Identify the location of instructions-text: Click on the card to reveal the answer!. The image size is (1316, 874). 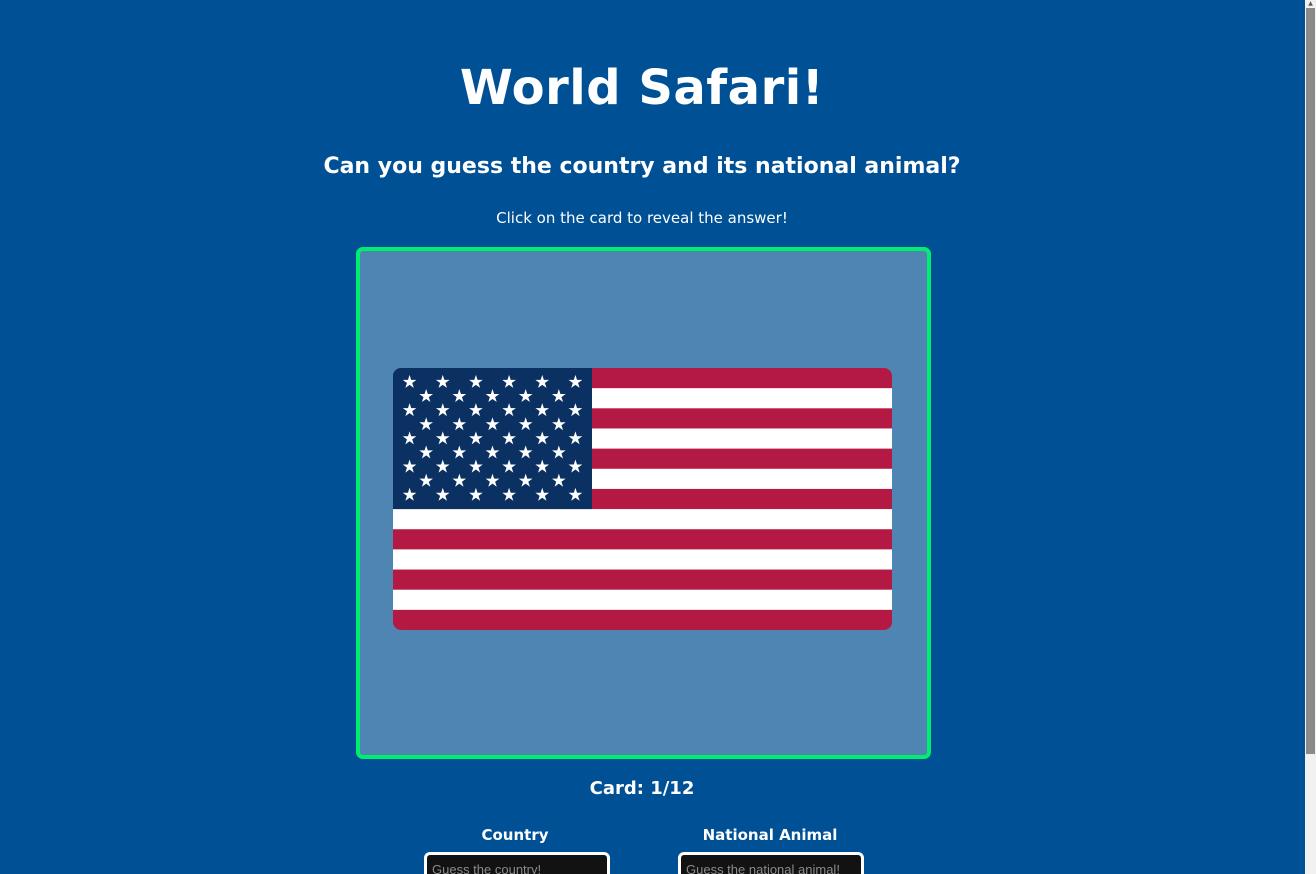
(642, 218).